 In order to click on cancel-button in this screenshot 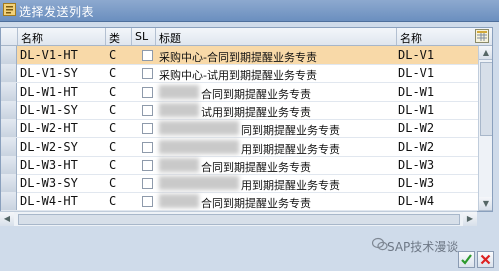, I will do `click(485, 259)`.